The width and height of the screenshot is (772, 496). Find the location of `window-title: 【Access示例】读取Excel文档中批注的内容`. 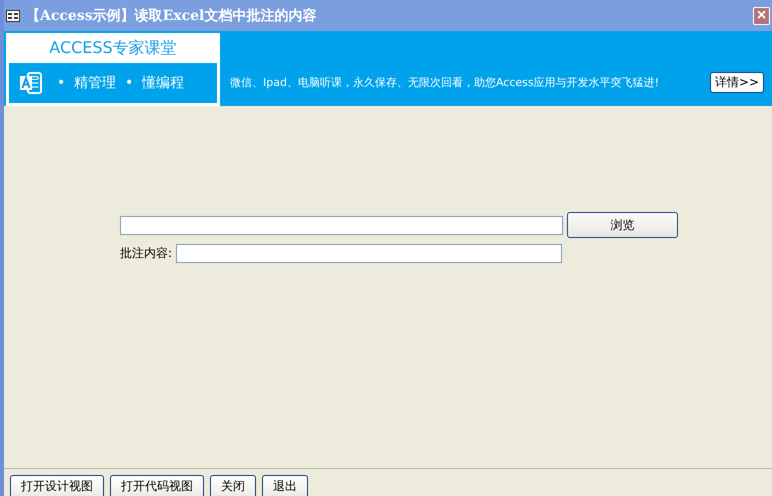

window-title: 【Access示例】读取Excel文档中批注的内容 is located at coordinates (172, 15).